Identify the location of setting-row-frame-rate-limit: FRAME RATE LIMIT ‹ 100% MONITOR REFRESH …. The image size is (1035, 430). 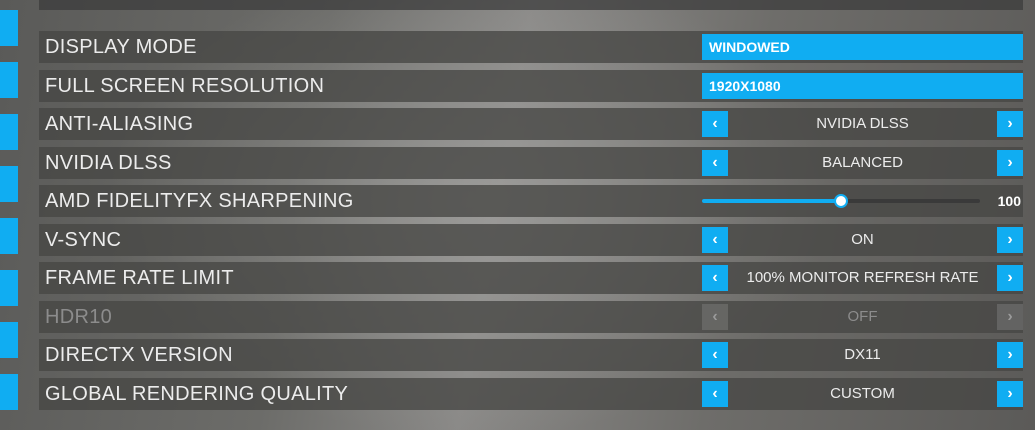
(531, 278).